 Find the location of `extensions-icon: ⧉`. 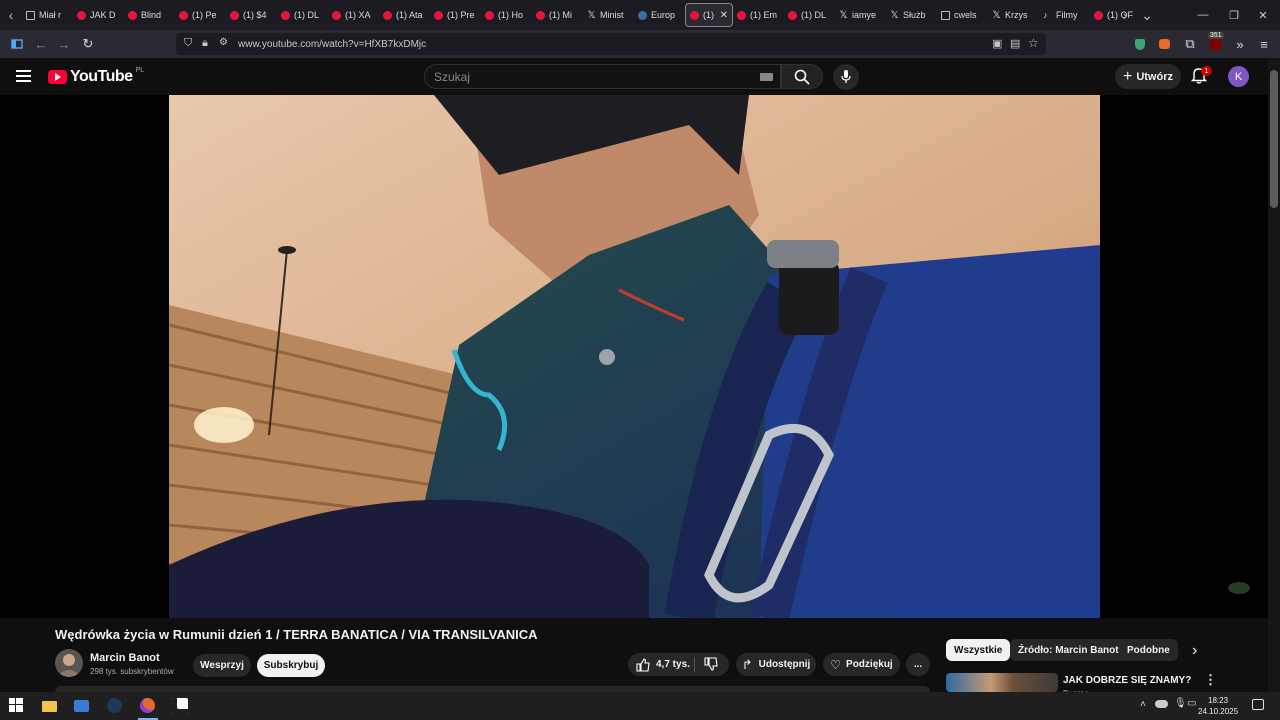

extensions-icon: ⧉ is located at coordinates (1190, 44).